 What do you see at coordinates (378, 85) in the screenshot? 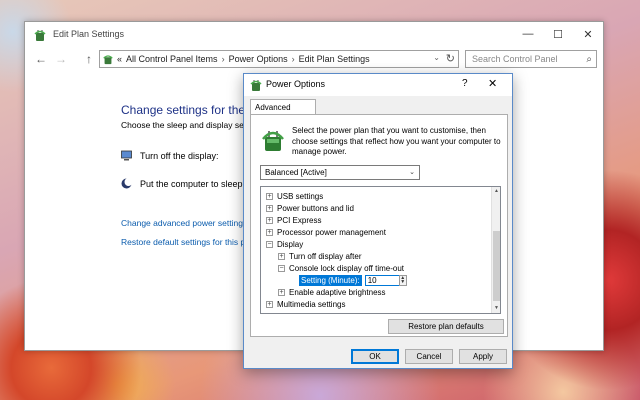
I see `dialog-title-bar: Power Options ? ✕` at bounding box center [378, 85].